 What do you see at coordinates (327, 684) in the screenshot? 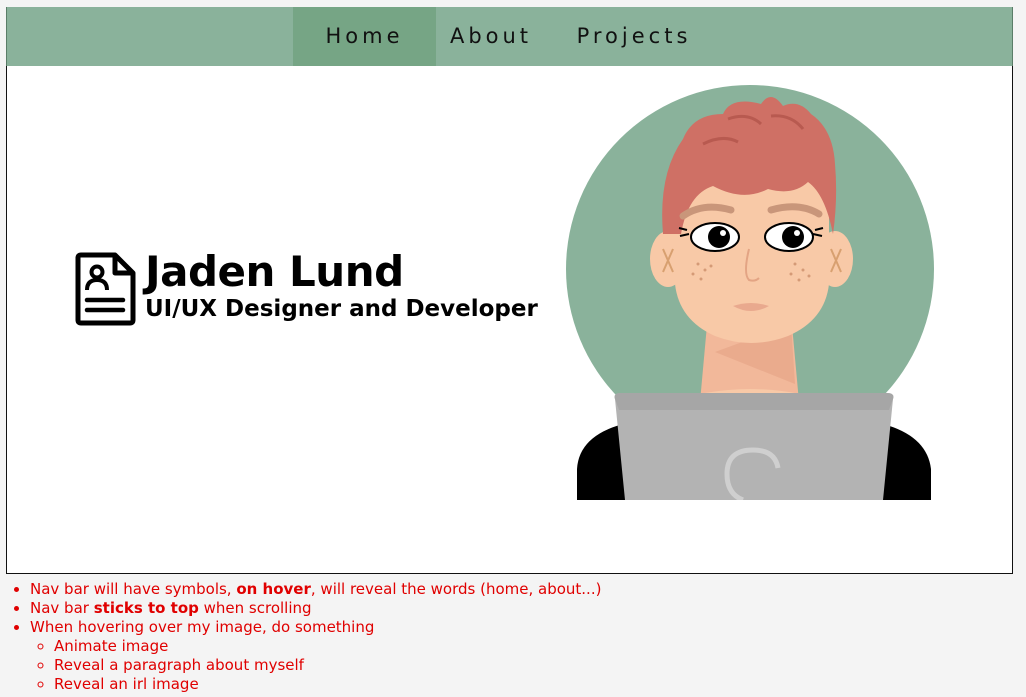
I see `note-subitem: Reveal an irl image` at bounding box center [327, 684].